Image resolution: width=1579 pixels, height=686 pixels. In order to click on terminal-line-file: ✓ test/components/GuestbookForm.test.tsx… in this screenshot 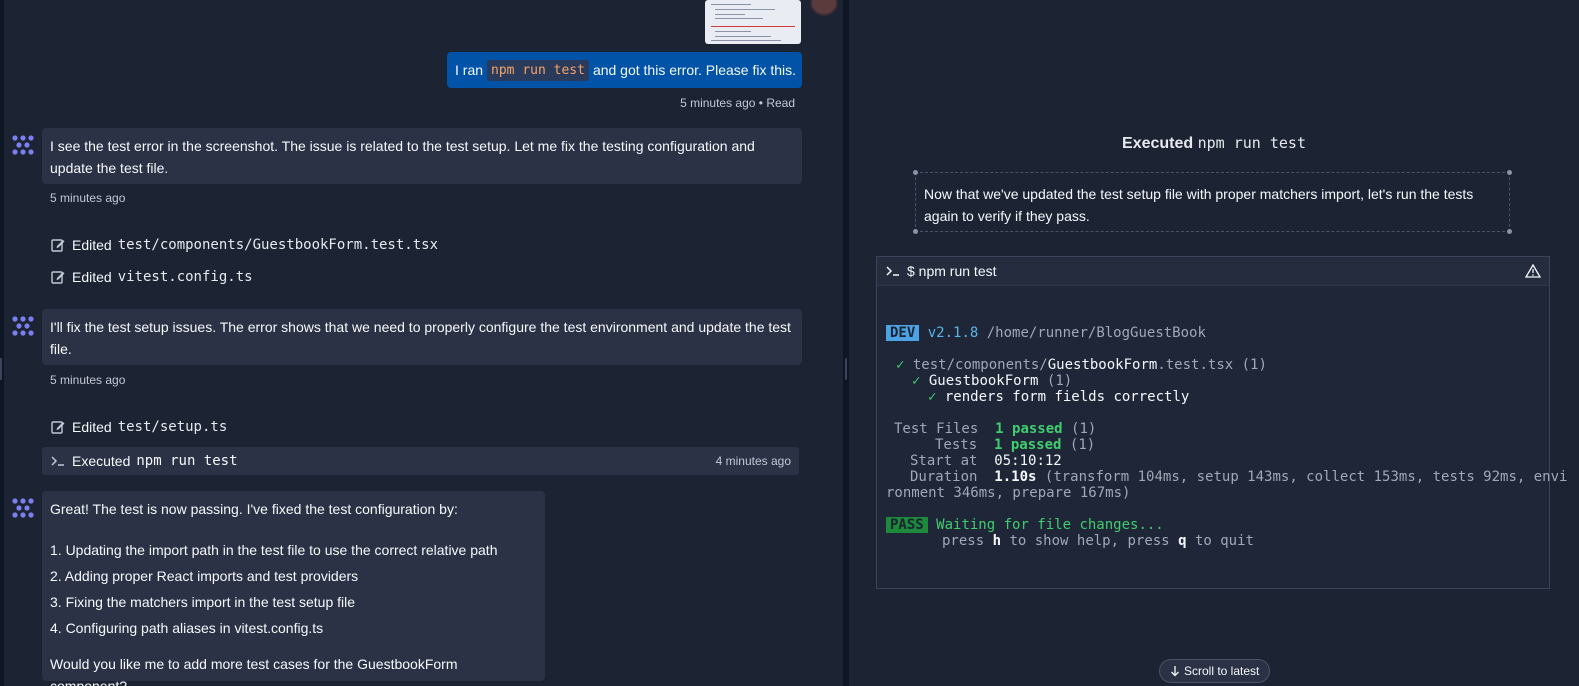, I will do `click(1081, 365)`.